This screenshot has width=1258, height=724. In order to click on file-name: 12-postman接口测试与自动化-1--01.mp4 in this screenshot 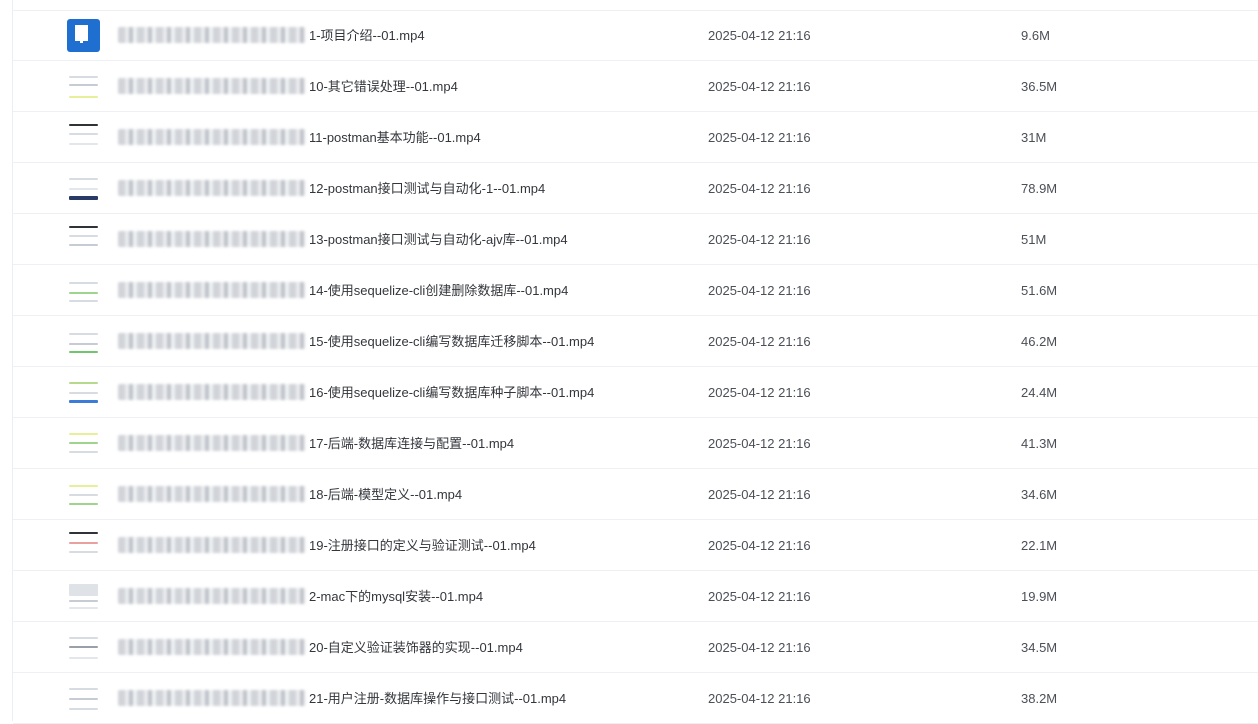, I will do `click(427, 188)`.